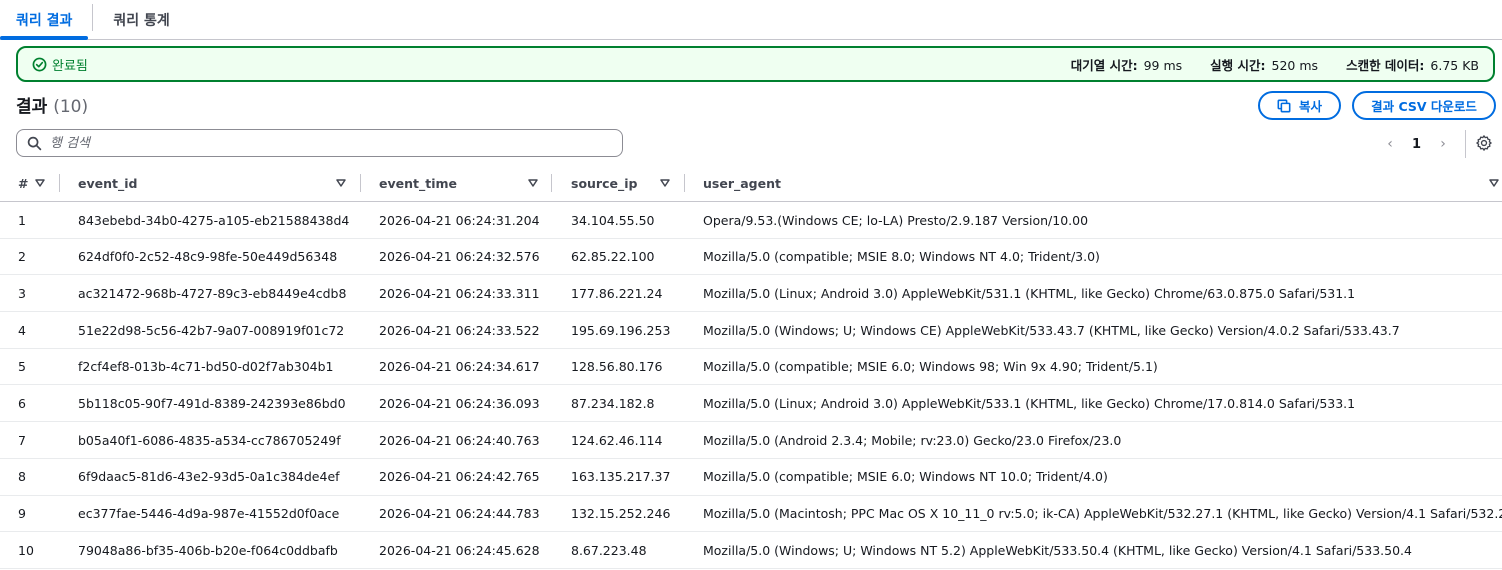 The width and height of the screenshot is (1502, 570). I want to click on column-header-number: #, so click(23, 183).